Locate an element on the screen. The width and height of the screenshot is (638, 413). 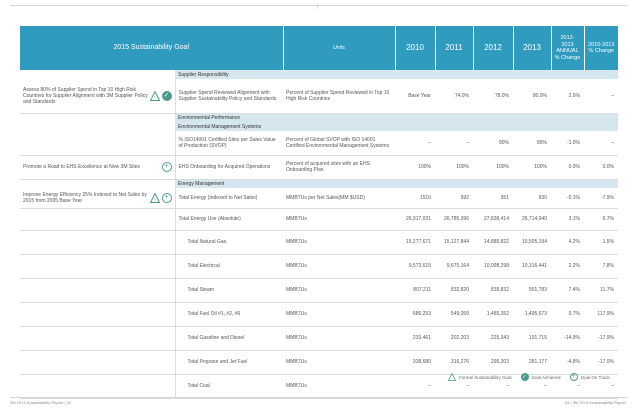
formal-goal-legend-icon is located at coordinates (452, 376).